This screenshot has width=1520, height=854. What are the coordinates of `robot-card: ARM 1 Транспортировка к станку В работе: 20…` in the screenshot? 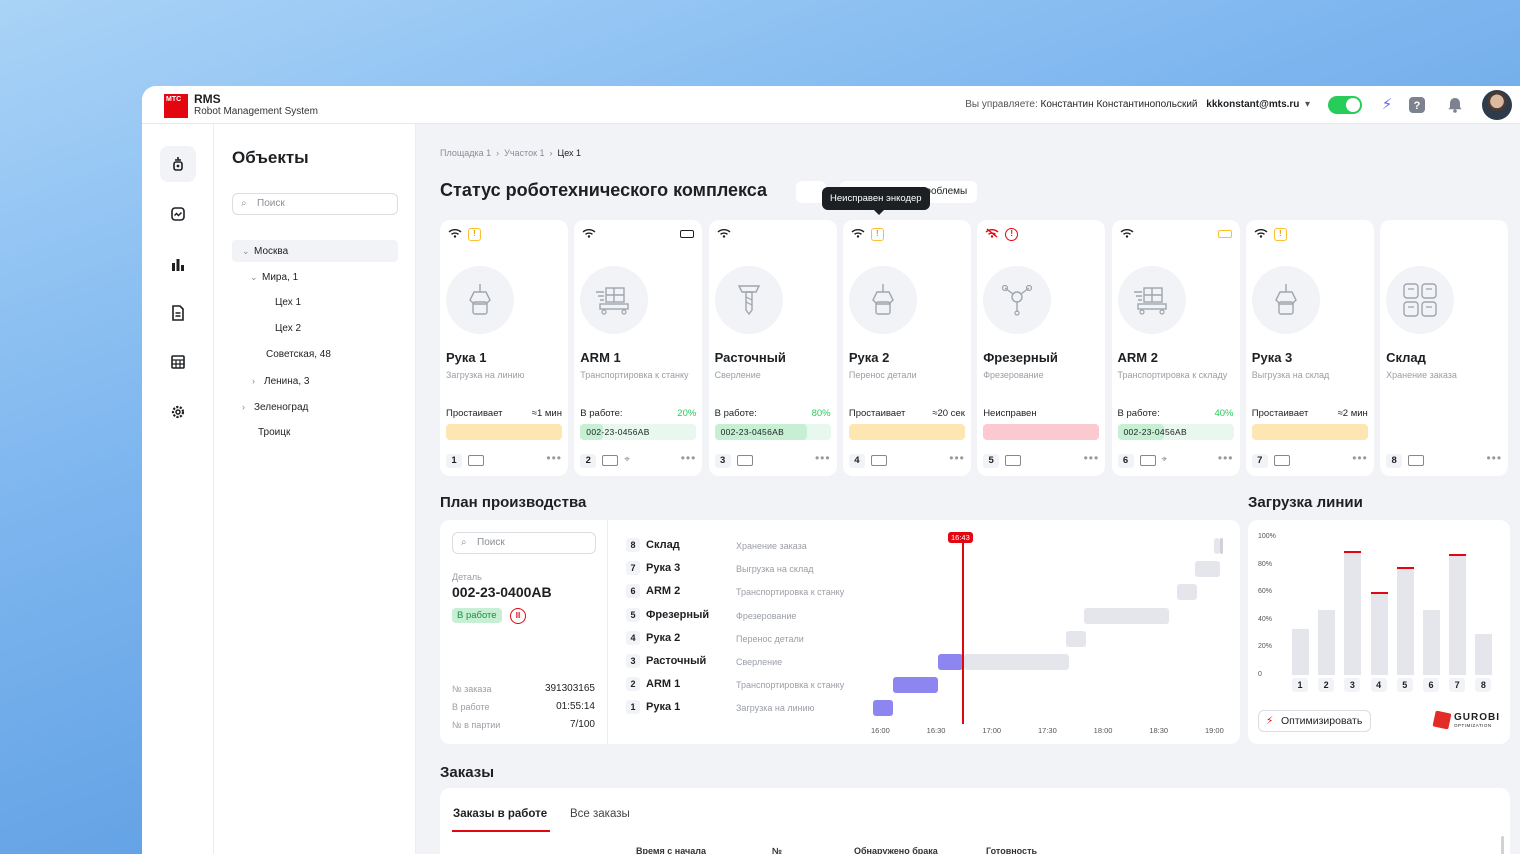 It's located at (638, 348).